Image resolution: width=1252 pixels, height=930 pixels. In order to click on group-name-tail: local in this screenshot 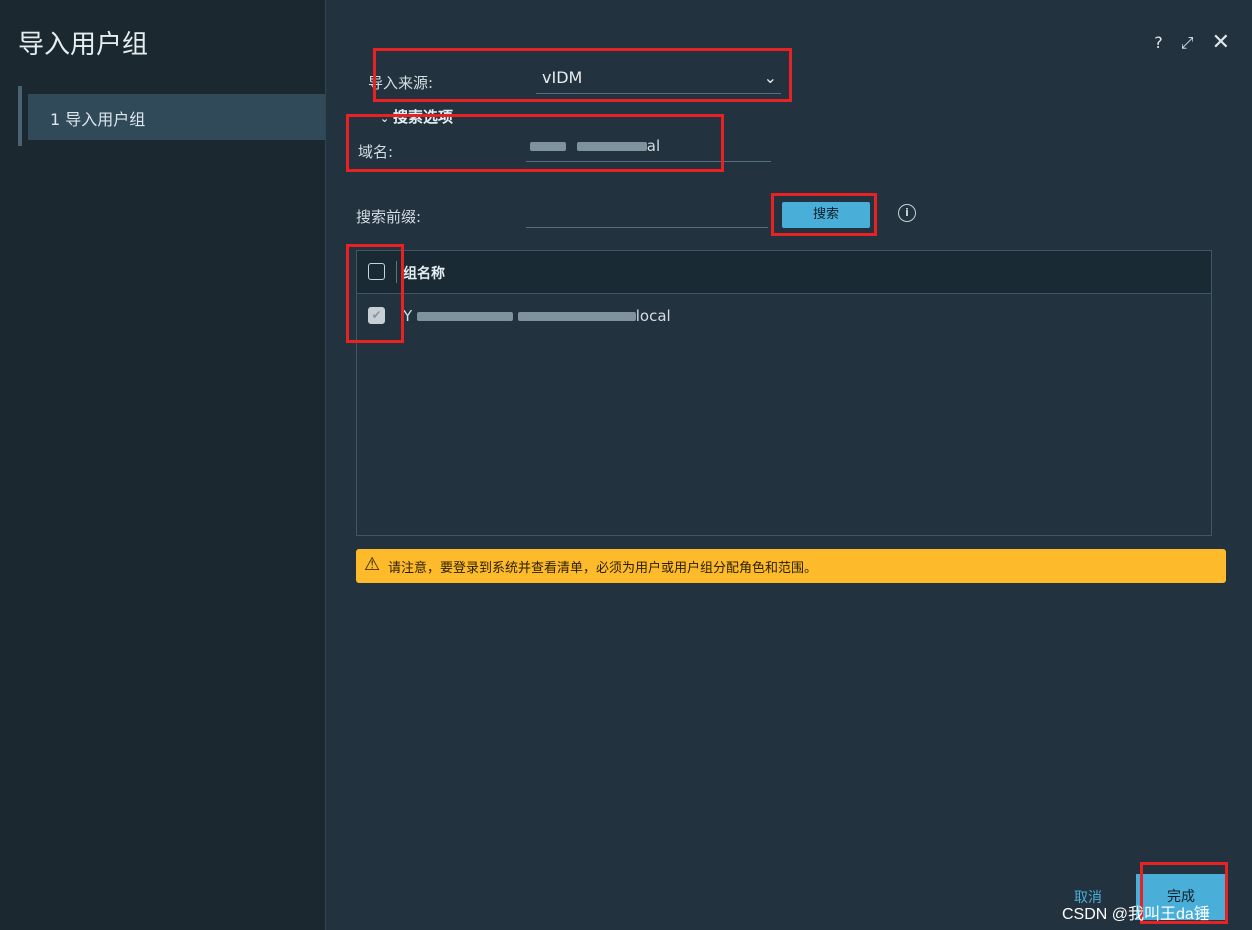, I will do `click(653, 316)`.